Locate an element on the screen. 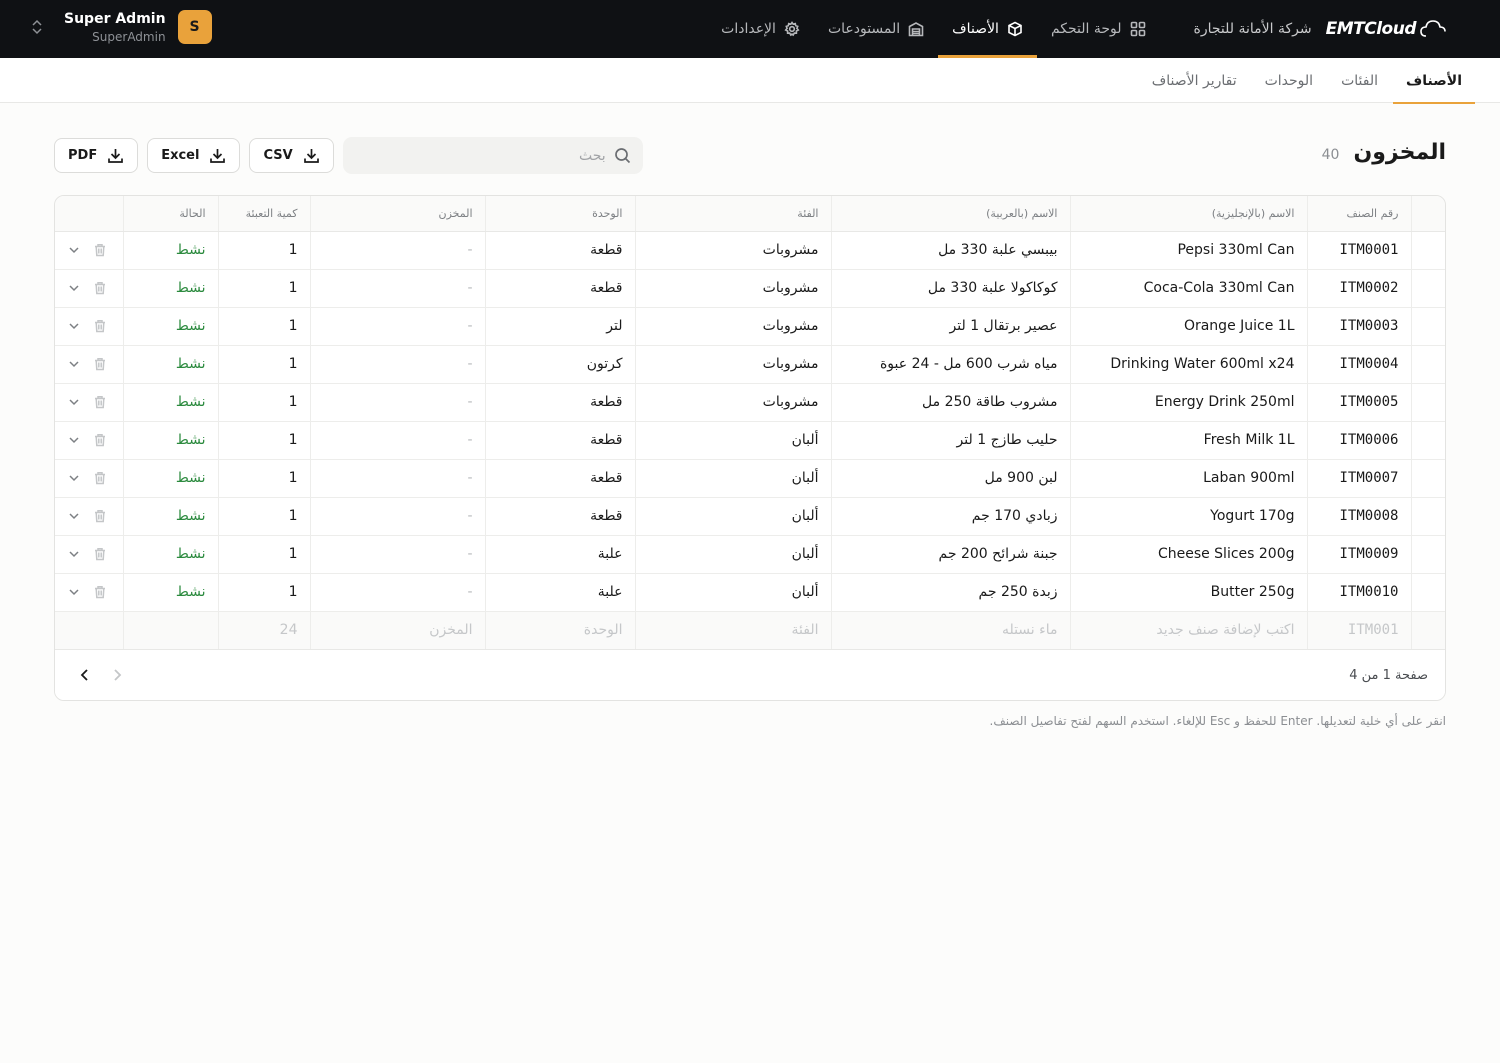 The width and height of the screenshot is (1500, 1063). header-name-ar: الاسم (بالعربية) is located at coordinates (950, 214).